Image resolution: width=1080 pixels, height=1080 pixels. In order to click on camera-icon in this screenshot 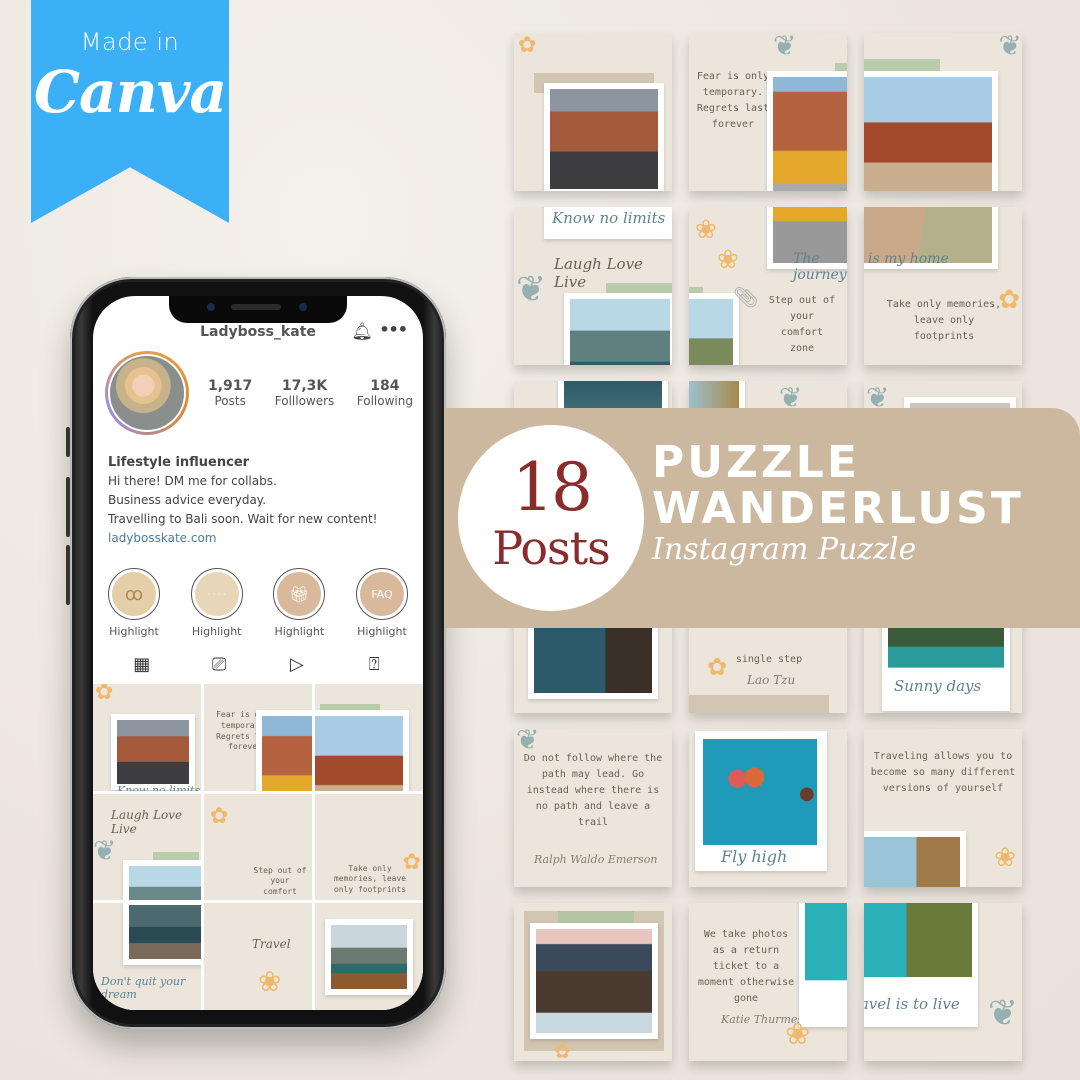, I will do `click(211, 307)`.